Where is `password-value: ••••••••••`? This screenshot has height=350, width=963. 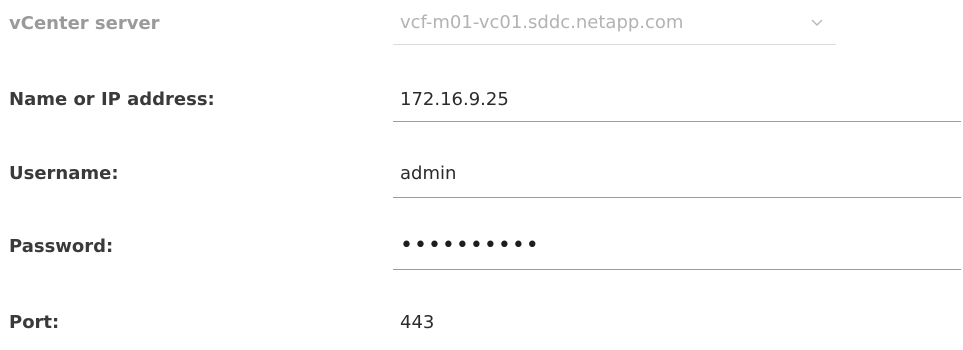
password-value: •••••••••• is located at coordinates (470, 245).